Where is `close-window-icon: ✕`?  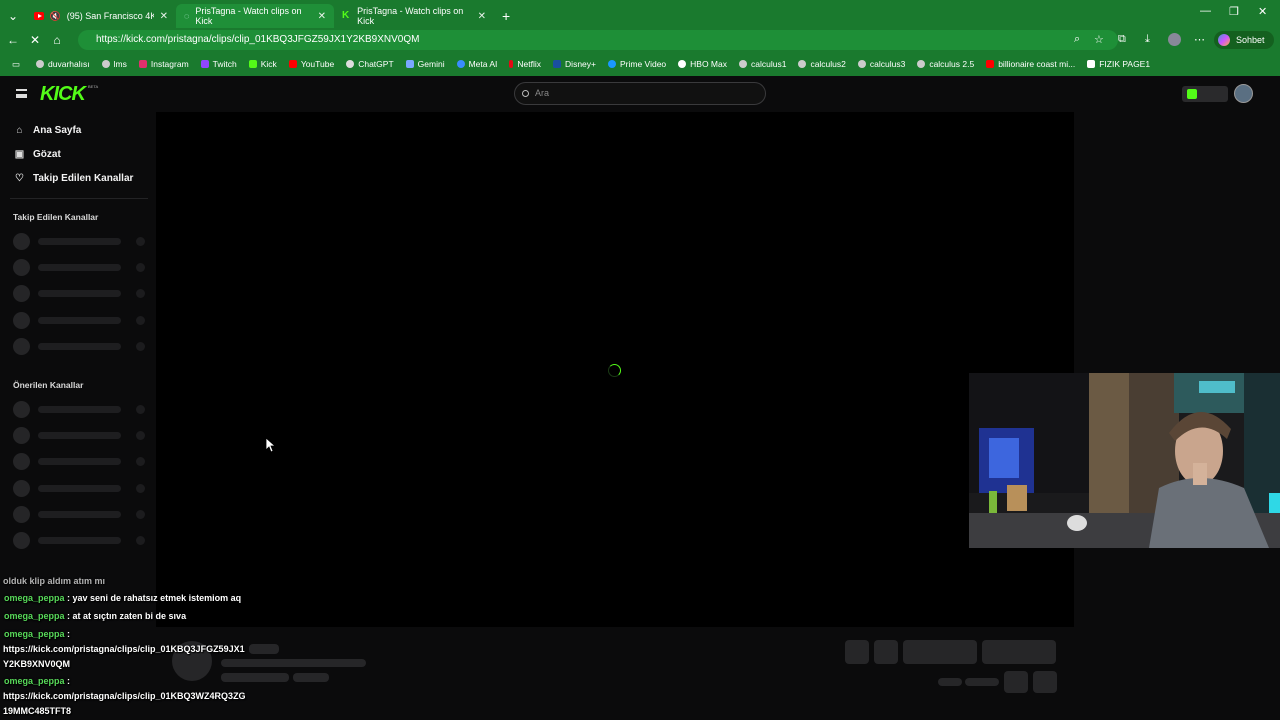 close-window-icon: ✕ is located at coordinates (1262, 11).